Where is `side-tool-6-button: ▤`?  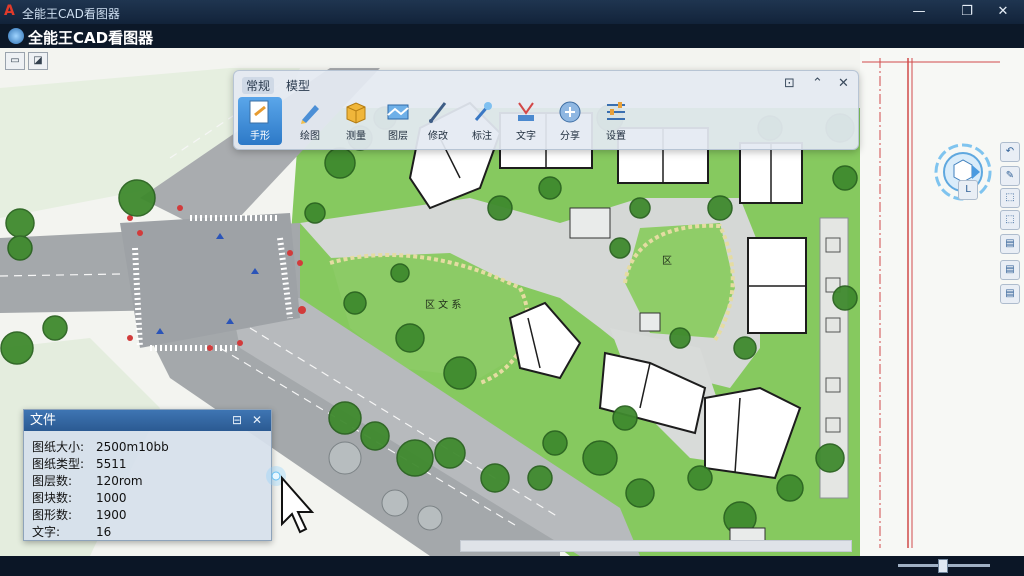 side-tool-6-button: ▤ is located at coordinates (1010, 270).